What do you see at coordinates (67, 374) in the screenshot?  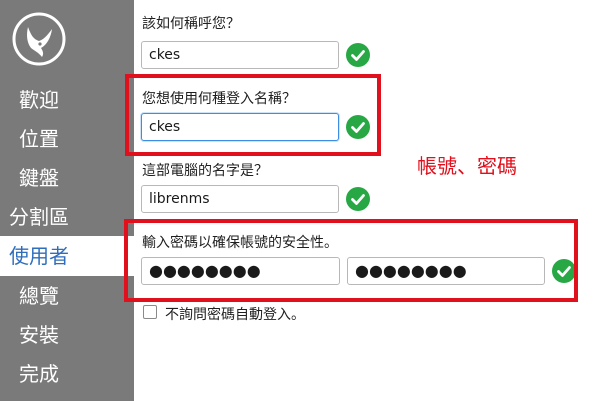 I see `sidebar-item-finish: 完成` at bounding box center [67, 374].